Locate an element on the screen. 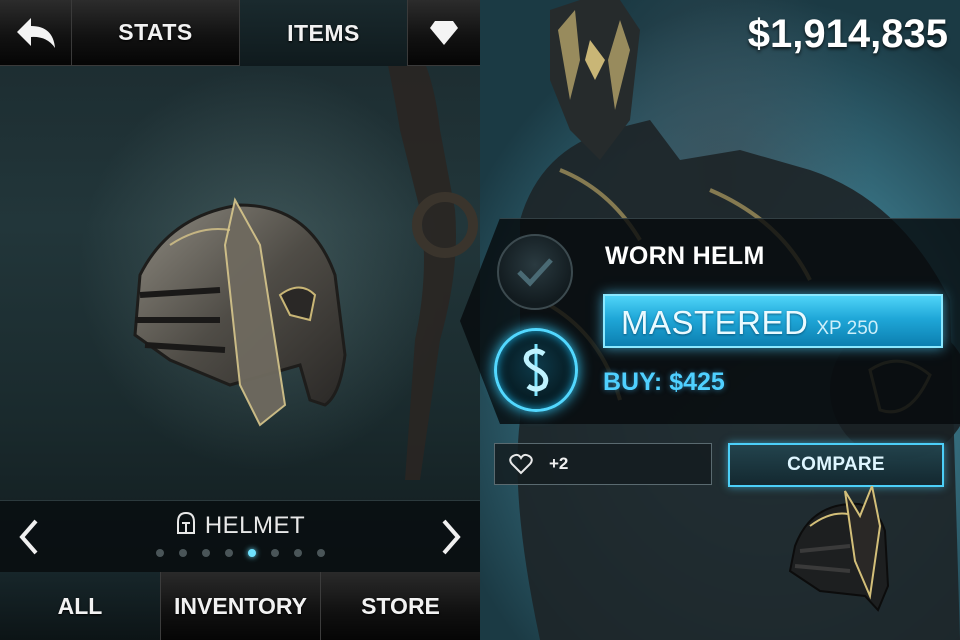 The image size is (960, 640). category-selector: HELMET is located at coordinates (240, 536).